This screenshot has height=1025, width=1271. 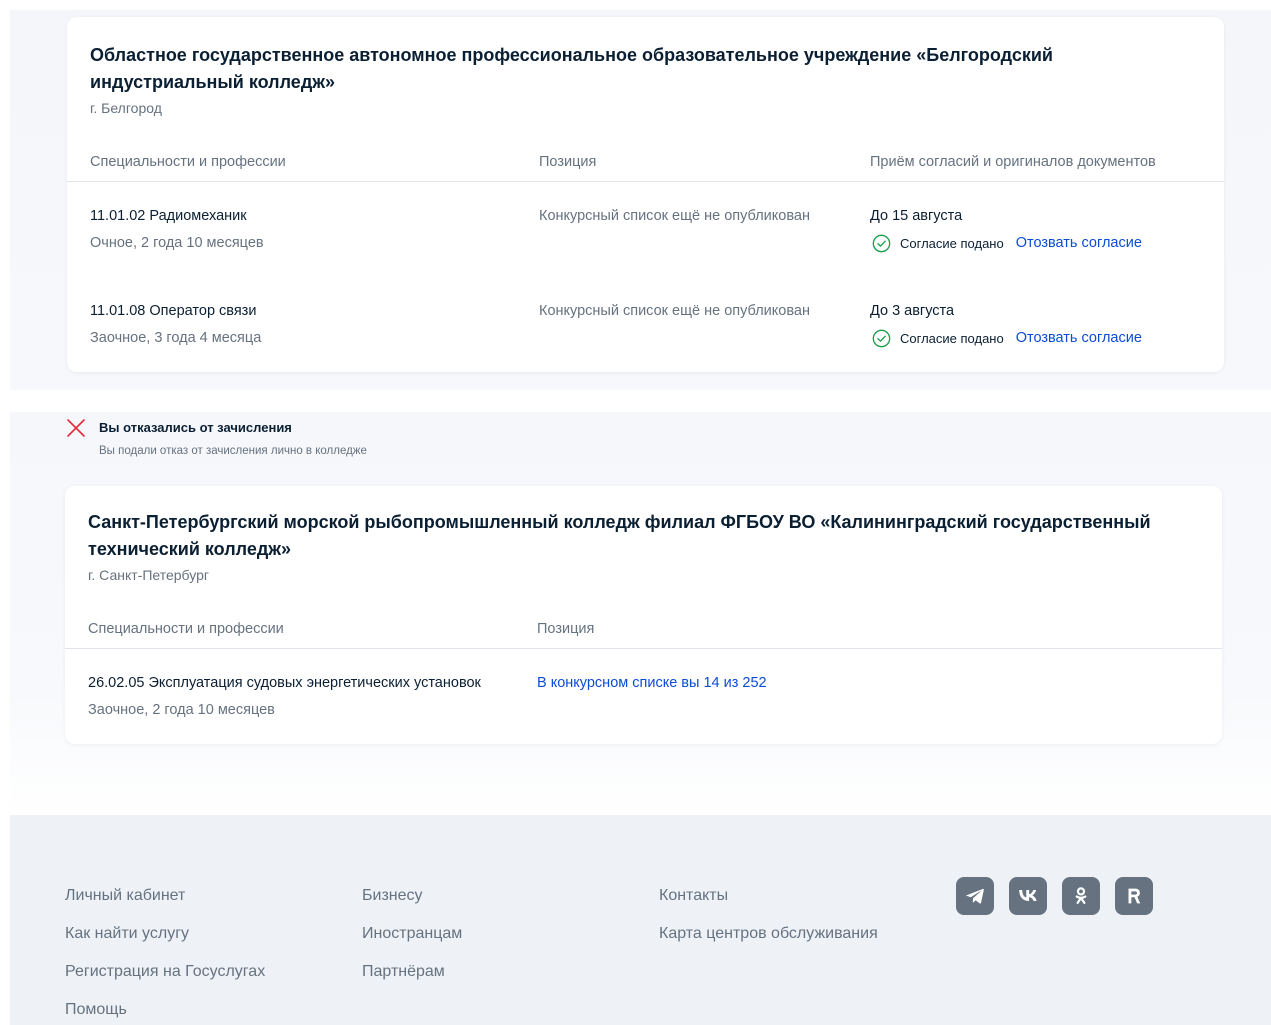 What do you see at coordinates (768, 934) in the screenshot?
I see `footer-link-service-centers-map: Карта центров обслуживания` at bounding box center [768, 934].